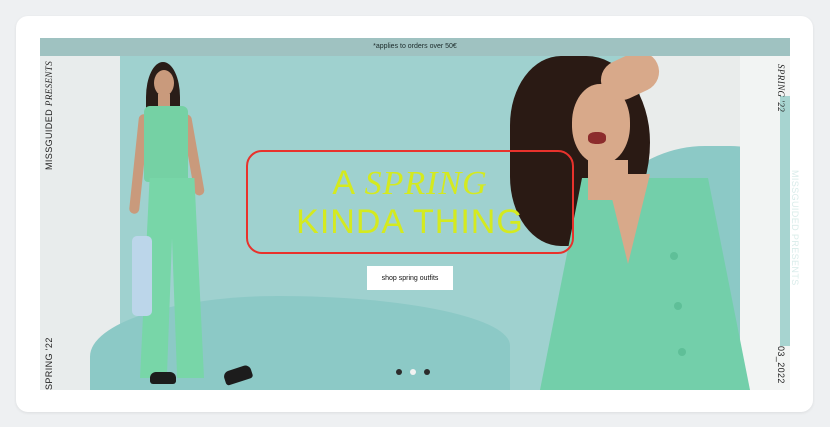  I want to click on side-label-brand-right: MISSGUIDED PRESENTS, so click(795, 228).